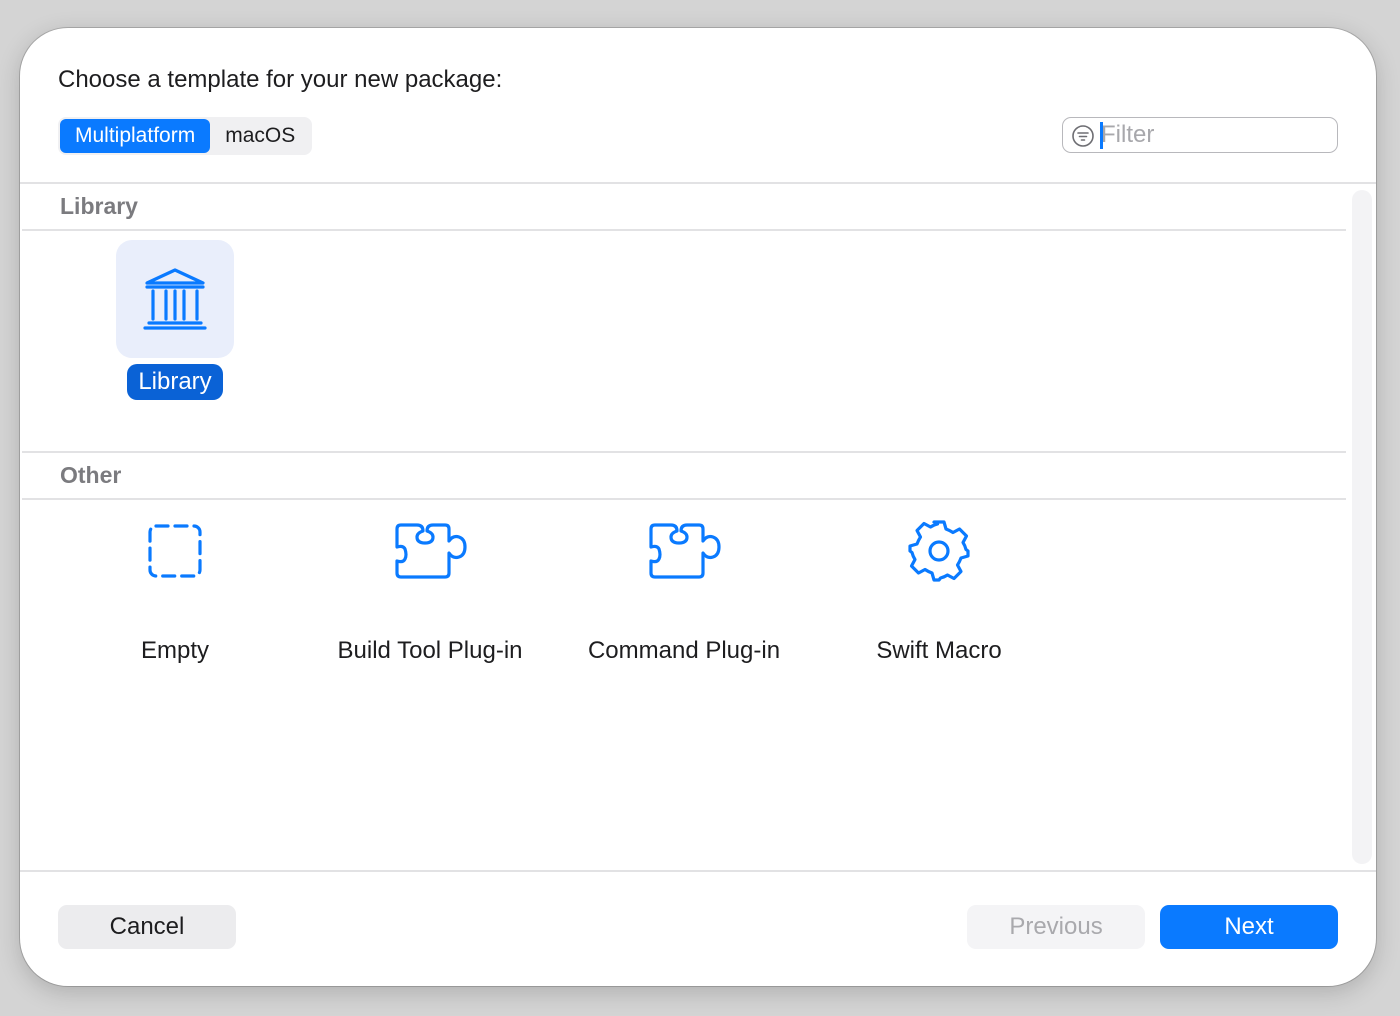 The image size is (1400, 1016). I want to click on building-columns-icon, so click(175, 299).